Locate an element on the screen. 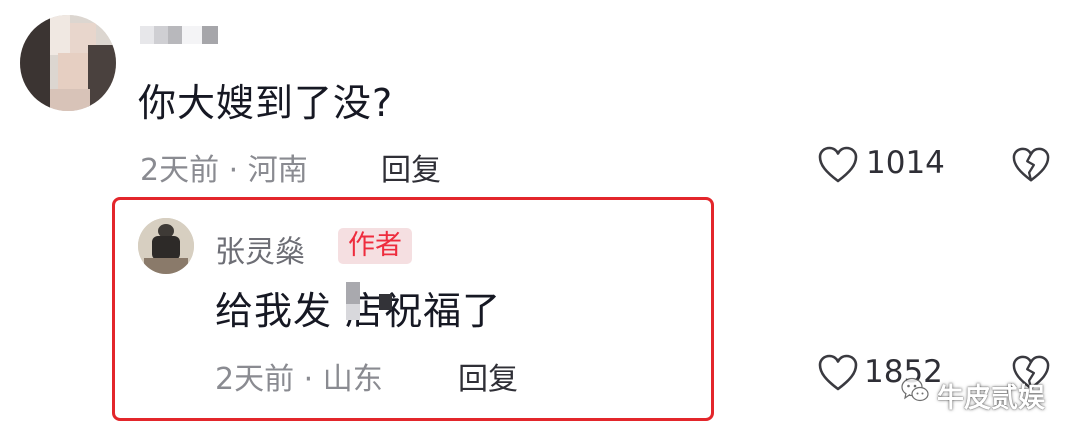 The height and width of the screenshot is (437, 1080). commenter-avatar is located at coordinates (68, 63).